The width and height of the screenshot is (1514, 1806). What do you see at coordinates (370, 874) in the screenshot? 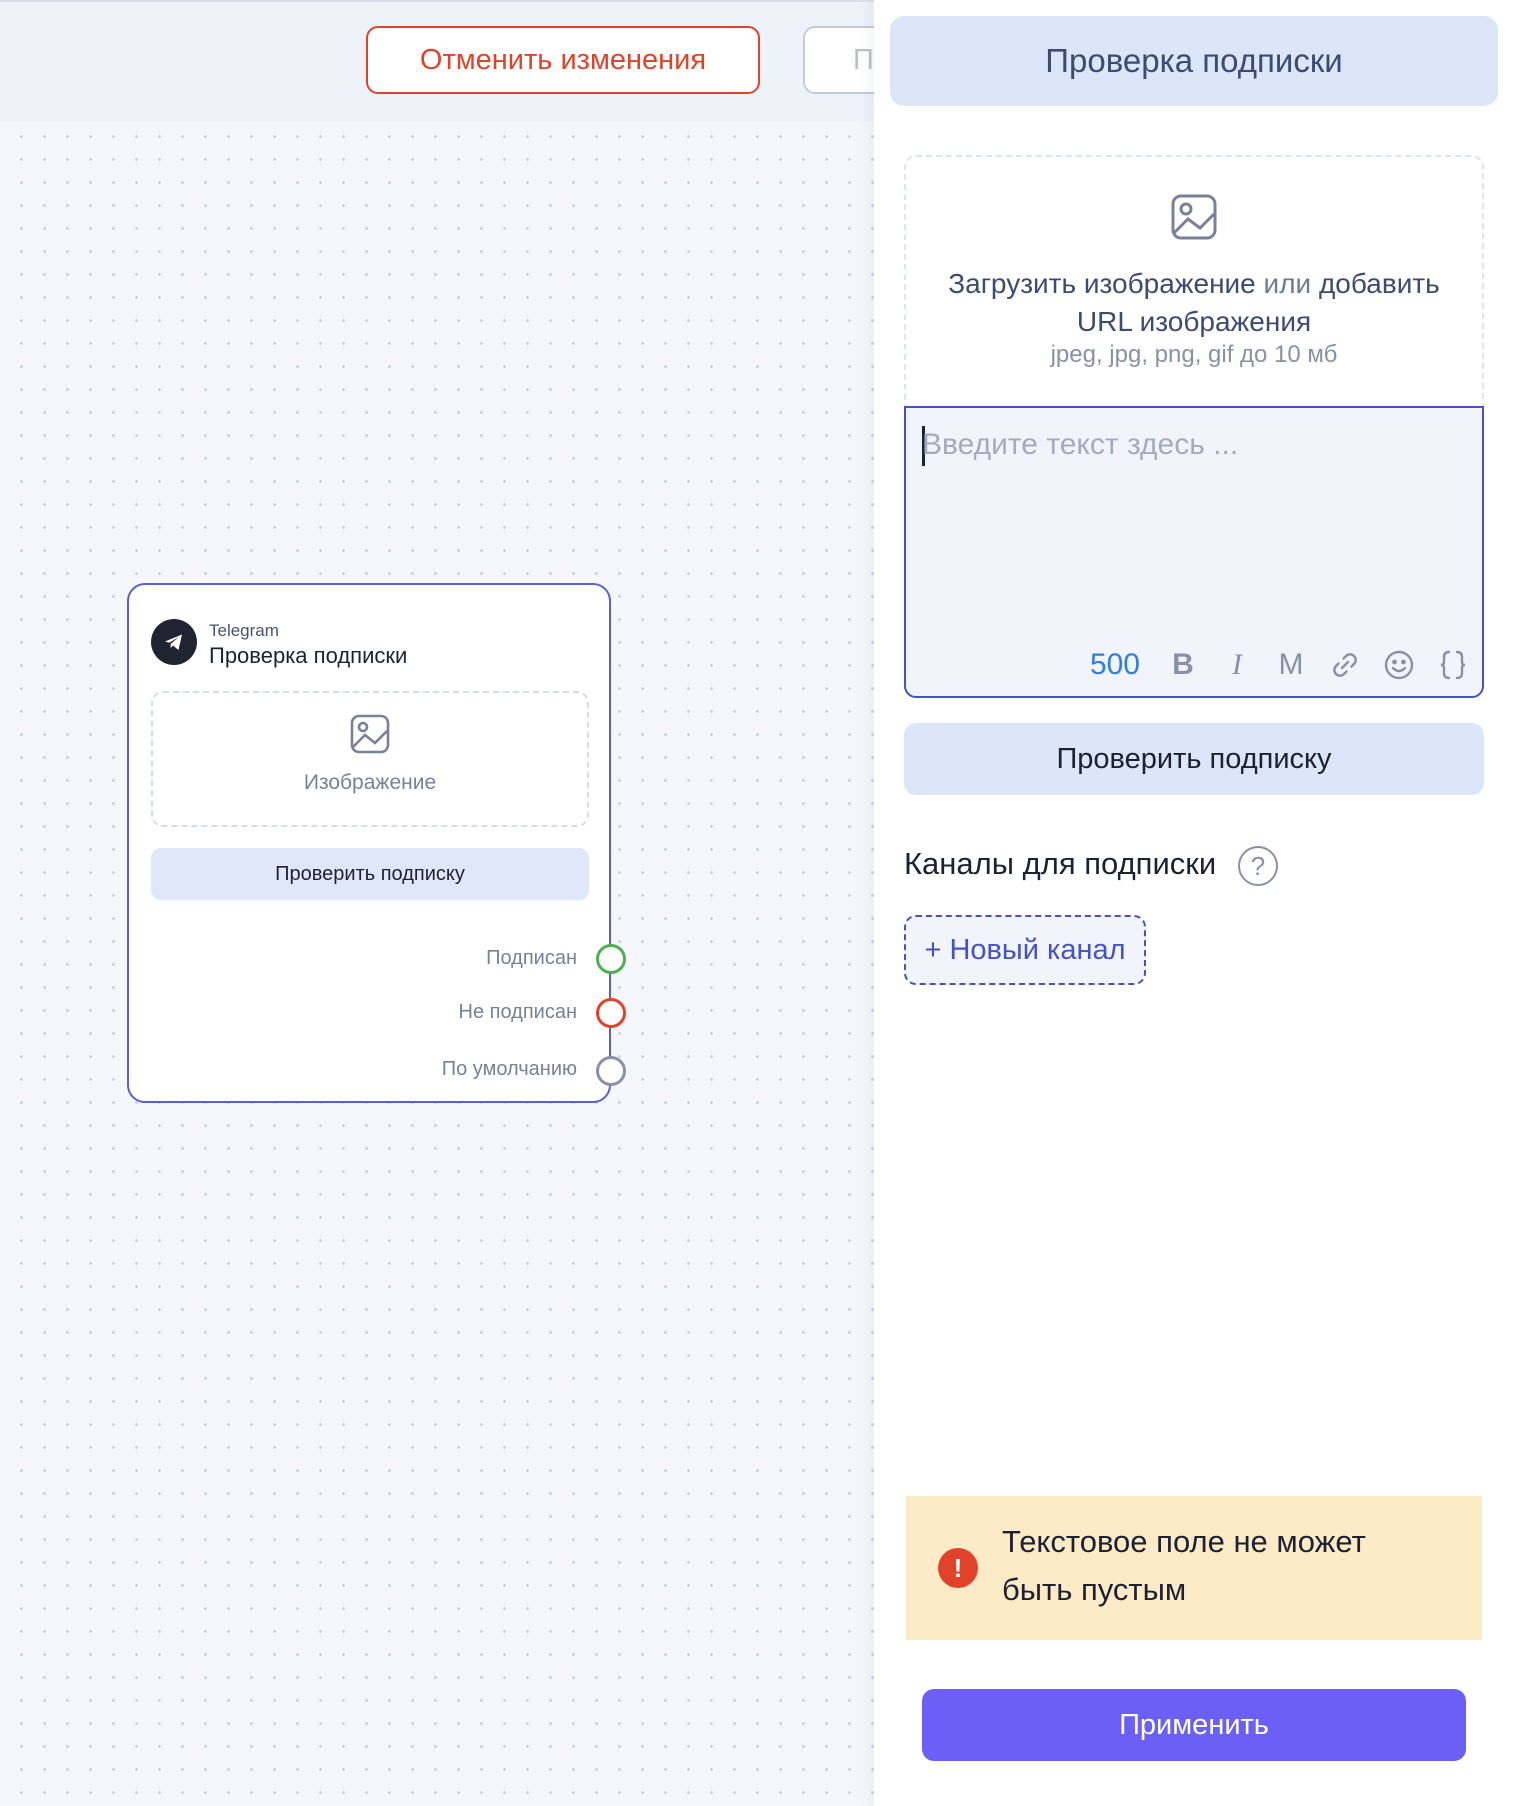
I see `node-check-subscription-button: Проверить подписку` at bounding box center [370, 874].